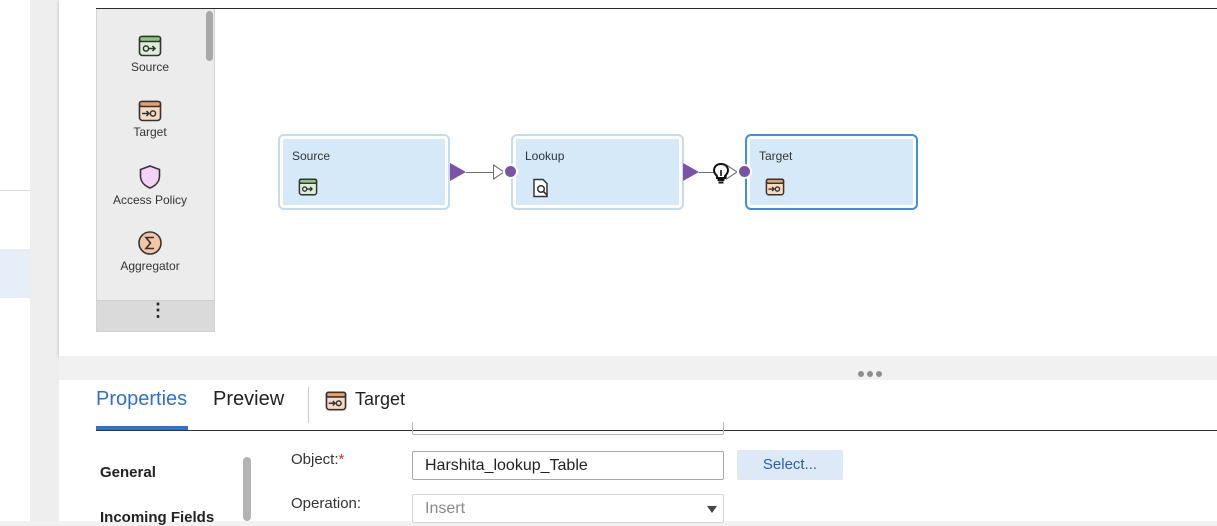  I want to click on canvas-top-border, so click(656, 8).